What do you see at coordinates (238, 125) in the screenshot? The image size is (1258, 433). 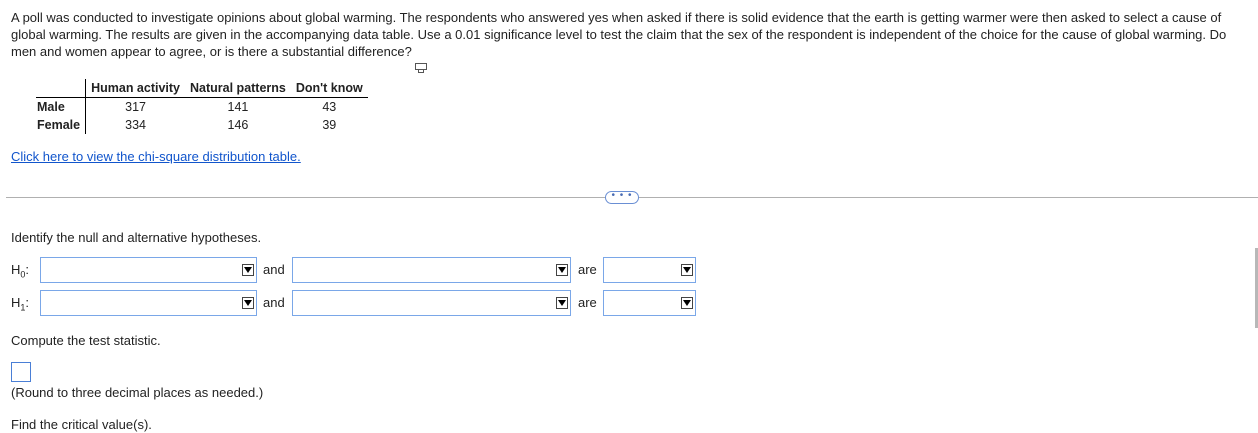 I see `table-cell: 146` at bounding box center [238, 125].